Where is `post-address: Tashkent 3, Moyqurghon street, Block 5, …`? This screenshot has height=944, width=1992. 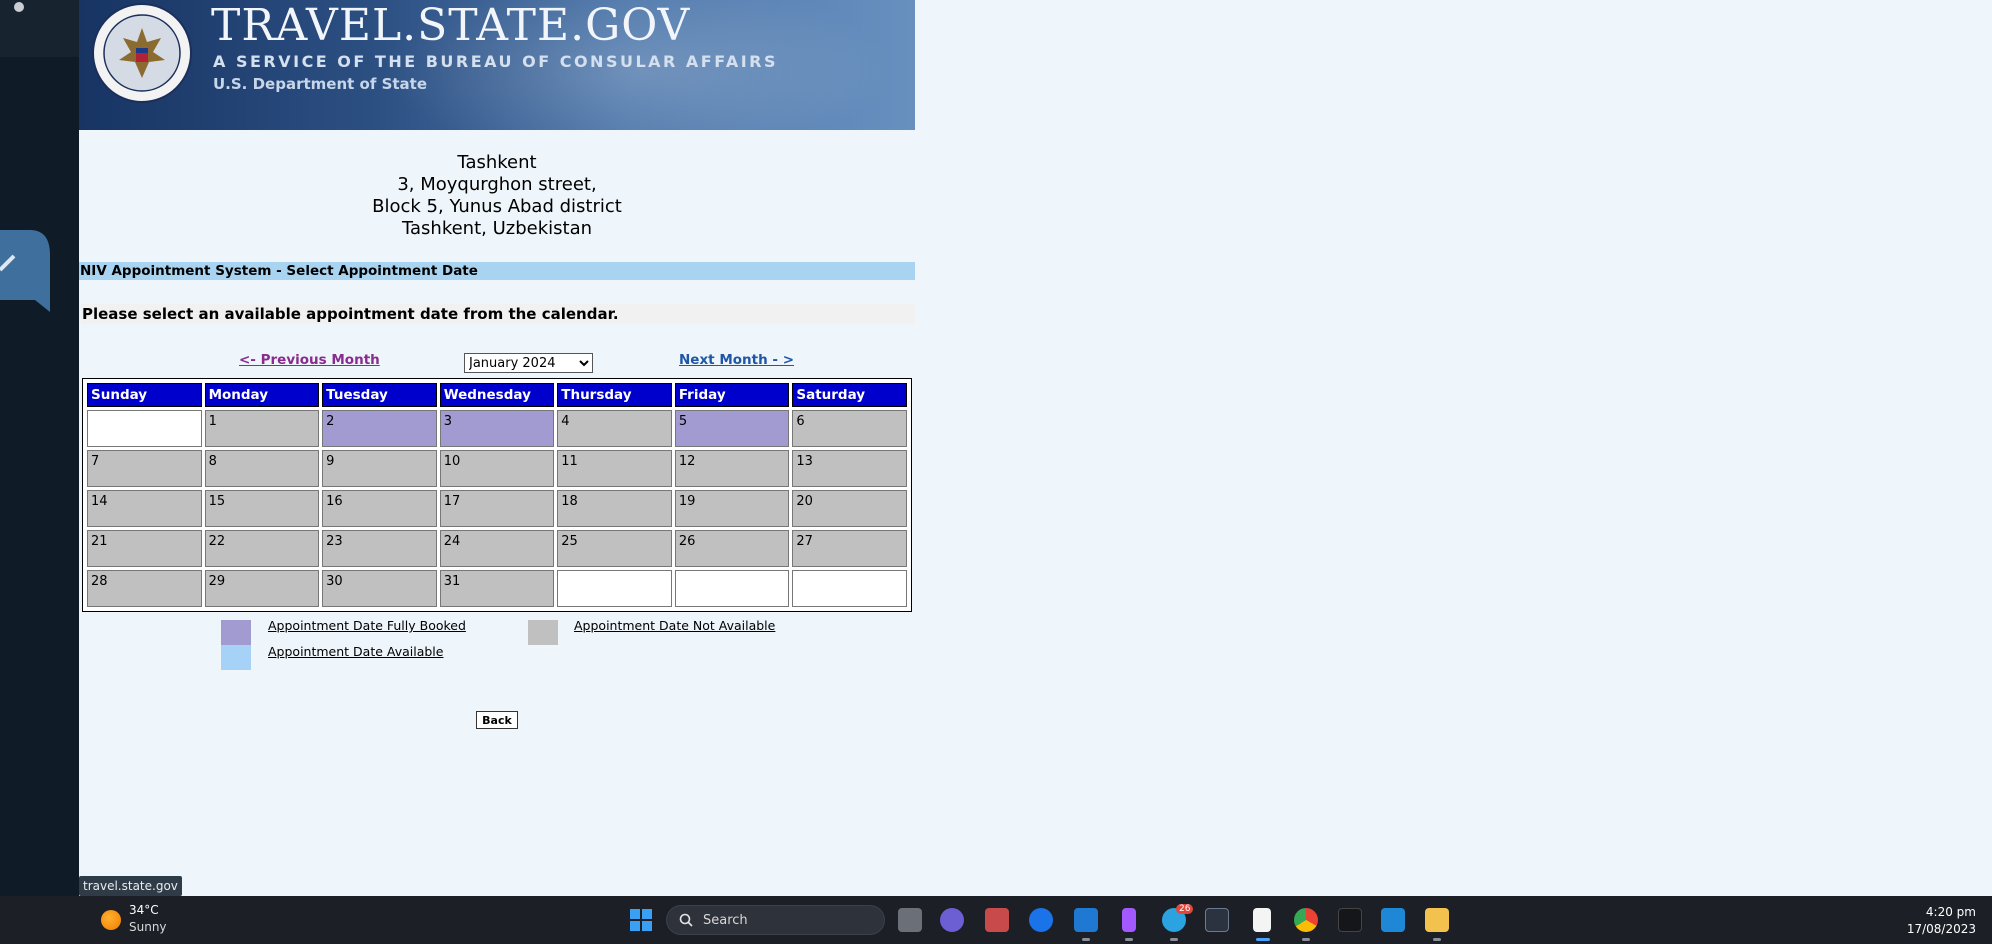
post-address: Tashkent 3, Moyqurghon street, Block 5, … is located at coordinates (497, 196).